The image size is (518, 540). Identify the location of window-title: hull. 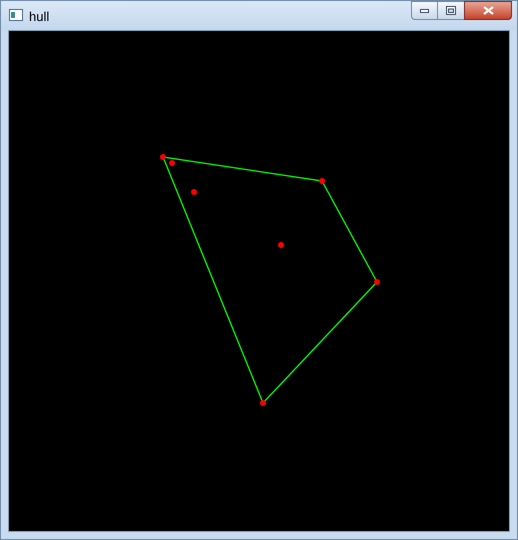
(39, 17).